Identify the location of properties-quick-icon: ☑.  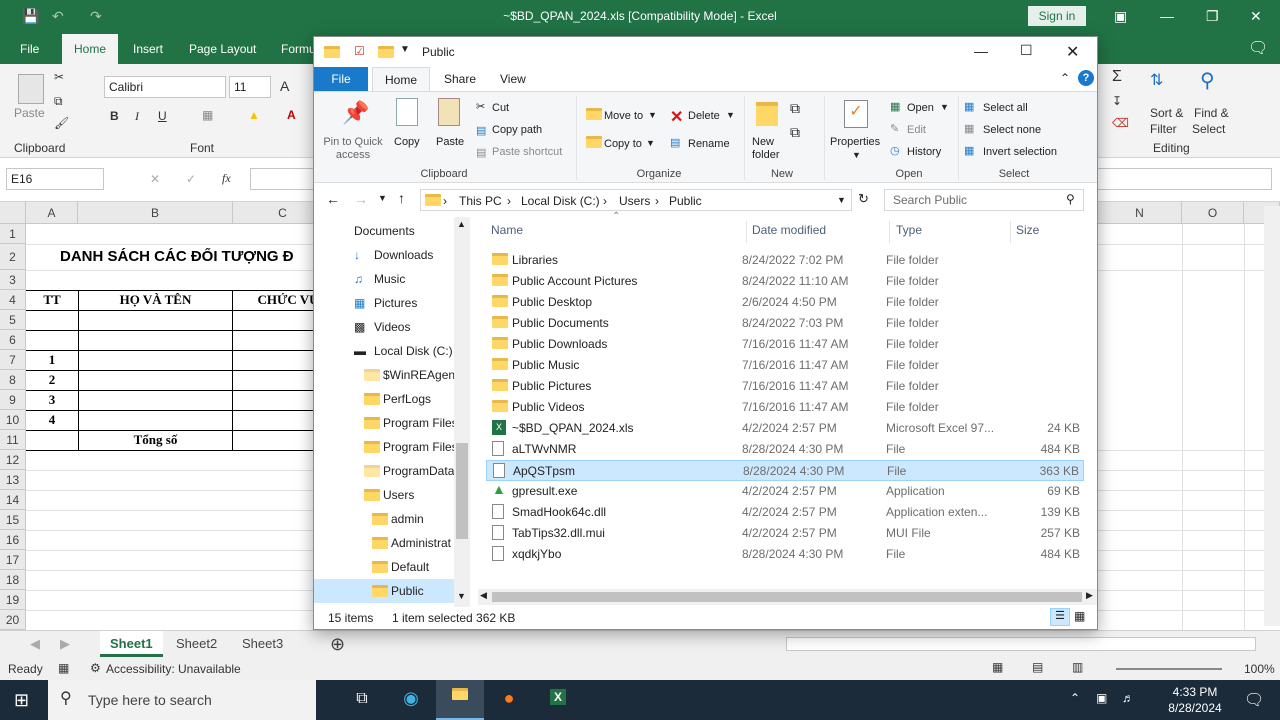
(359, 51).